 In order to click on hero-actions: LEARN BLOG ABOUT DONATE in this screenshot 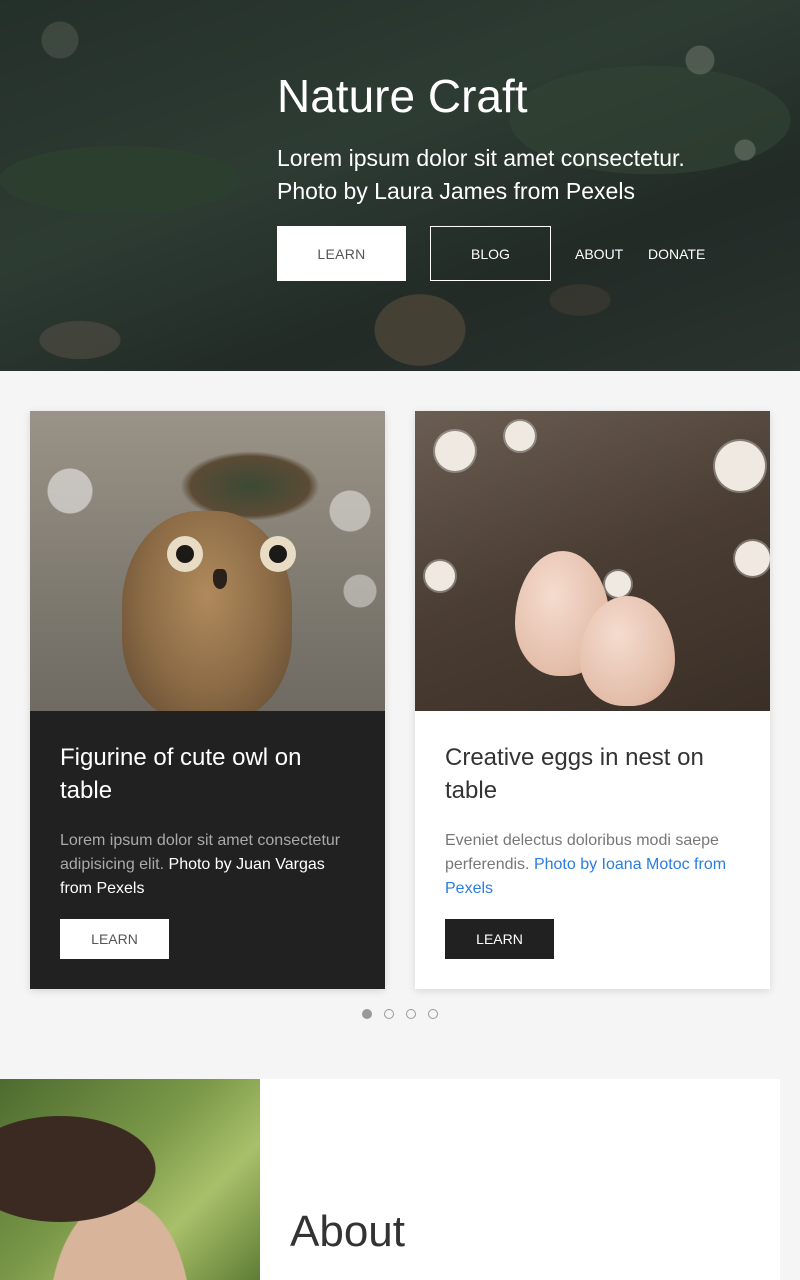, I will do `click(527, 254)`.